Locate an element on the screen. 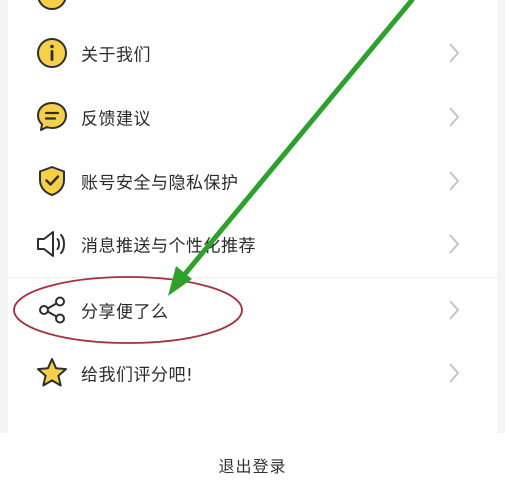 This screenshot has width=505, height=491. chat-bubble-icon is located at coordinates (52, 117).